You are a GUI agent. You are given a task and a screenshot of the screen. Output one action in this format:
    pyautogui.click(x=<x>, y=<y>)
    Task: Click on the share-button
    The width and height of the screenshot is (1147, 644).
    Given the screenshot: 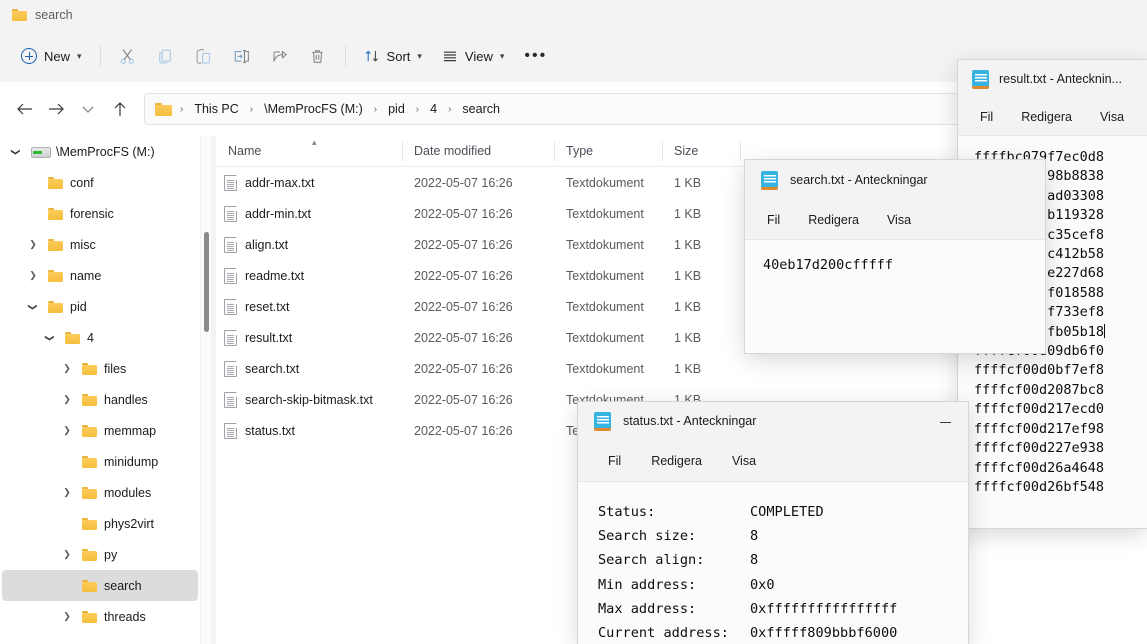 What is the action you would take?
    pyautogui.click(x=280, y=56)
    